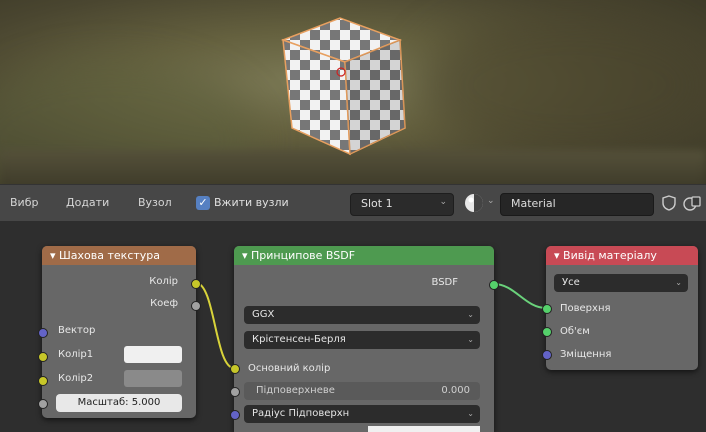  What do you see at coordinates (362, 315) in the screenshot?
I see `distribution-dropdown: GGX ⌄` at bounding box center [362, 315].